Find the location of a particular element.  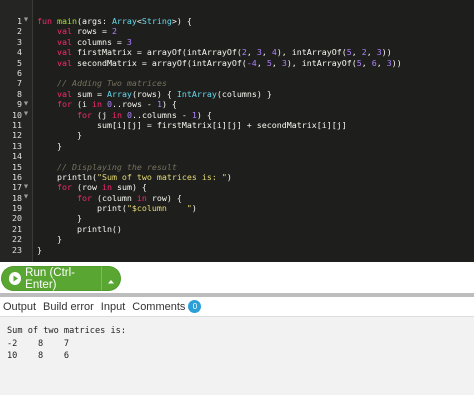

code-line: val rows = 2 is located at coordinates (255, 31).